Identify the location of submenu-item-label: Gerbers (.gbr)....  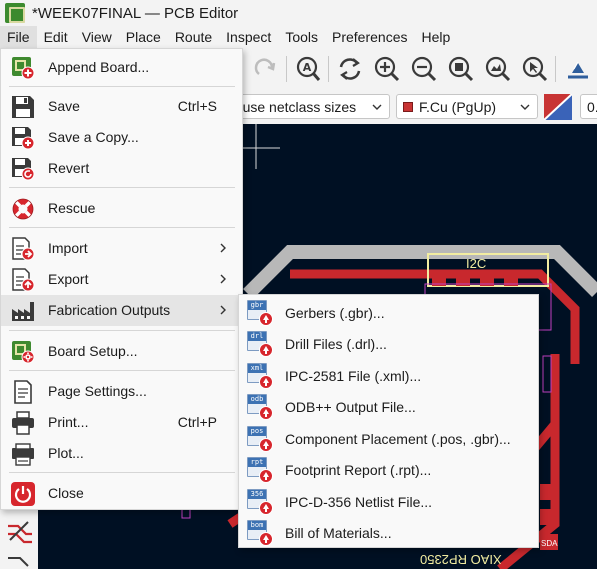
(335, 313).